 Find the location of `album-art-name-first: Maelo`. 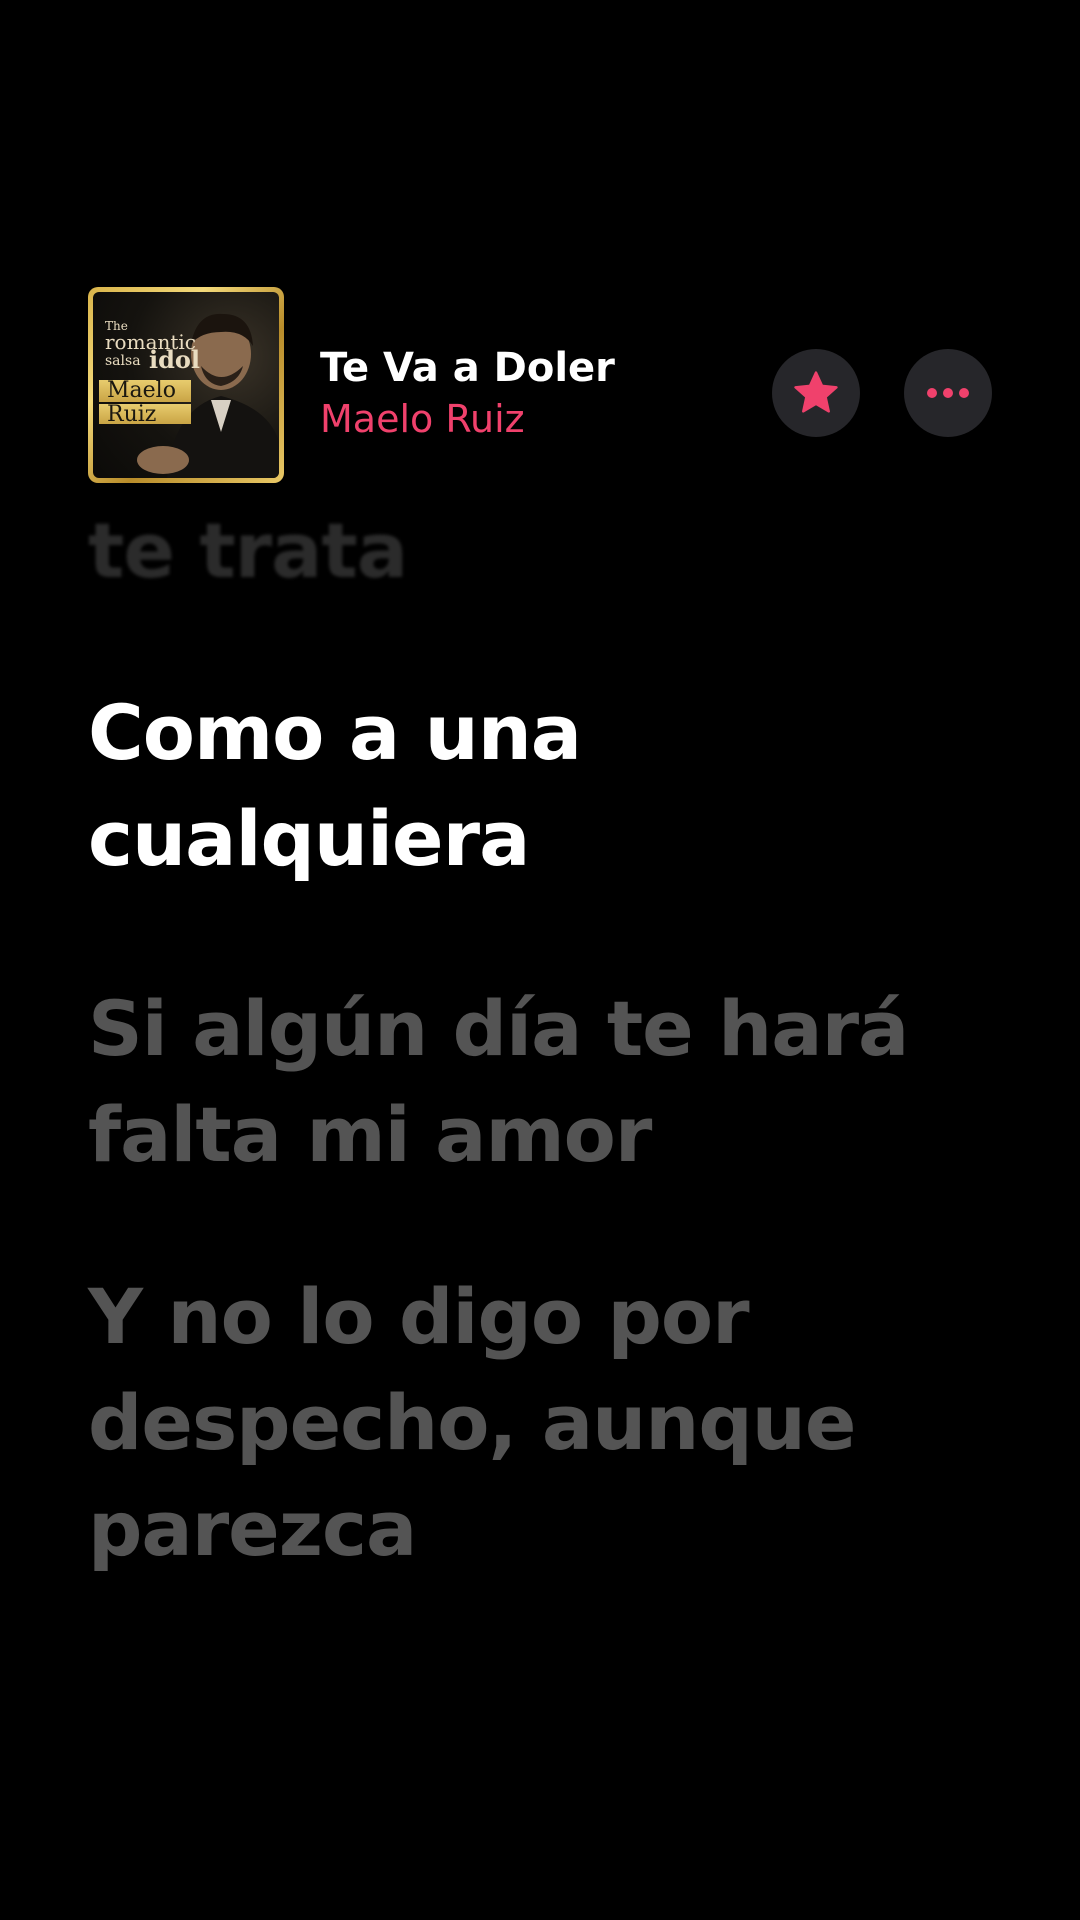

album-art-name-first: Maelo is located at coordinates (145, 391).